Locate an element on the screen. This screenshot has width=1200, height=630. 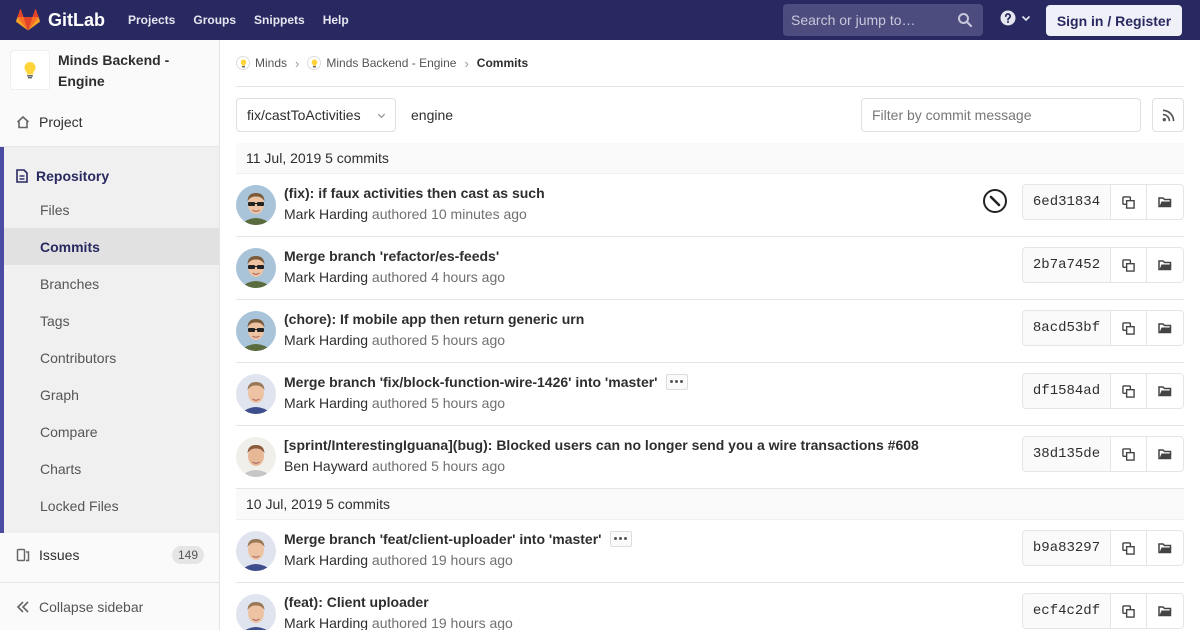
sidebar-item-label: Issues is located at coordinates (59, 555).